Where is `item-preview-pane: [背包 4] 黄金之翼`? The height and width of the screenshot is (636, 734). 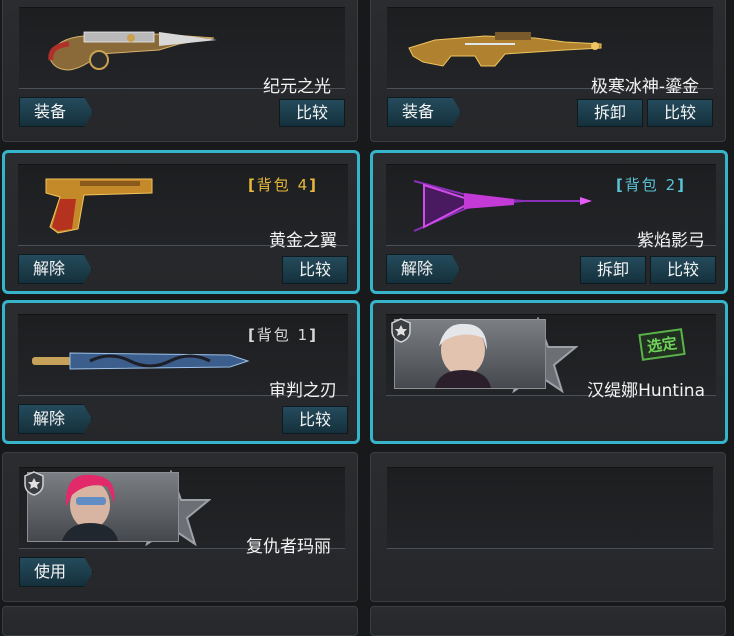
item-preview-pane: [背包 4] 黄金之翼 is located at coordinates (183, 207).